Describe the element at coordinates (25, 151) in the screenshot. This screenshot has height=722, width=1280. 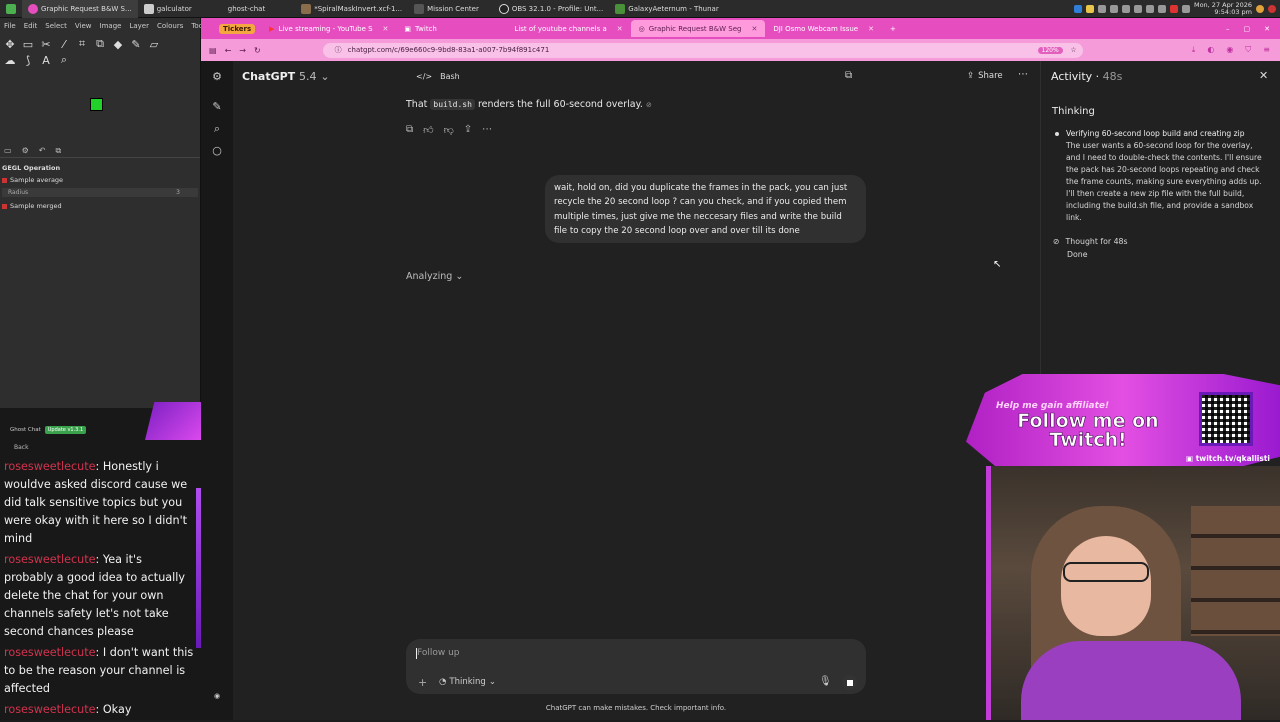
I see `device-tab-icon: ⚙` at that location.